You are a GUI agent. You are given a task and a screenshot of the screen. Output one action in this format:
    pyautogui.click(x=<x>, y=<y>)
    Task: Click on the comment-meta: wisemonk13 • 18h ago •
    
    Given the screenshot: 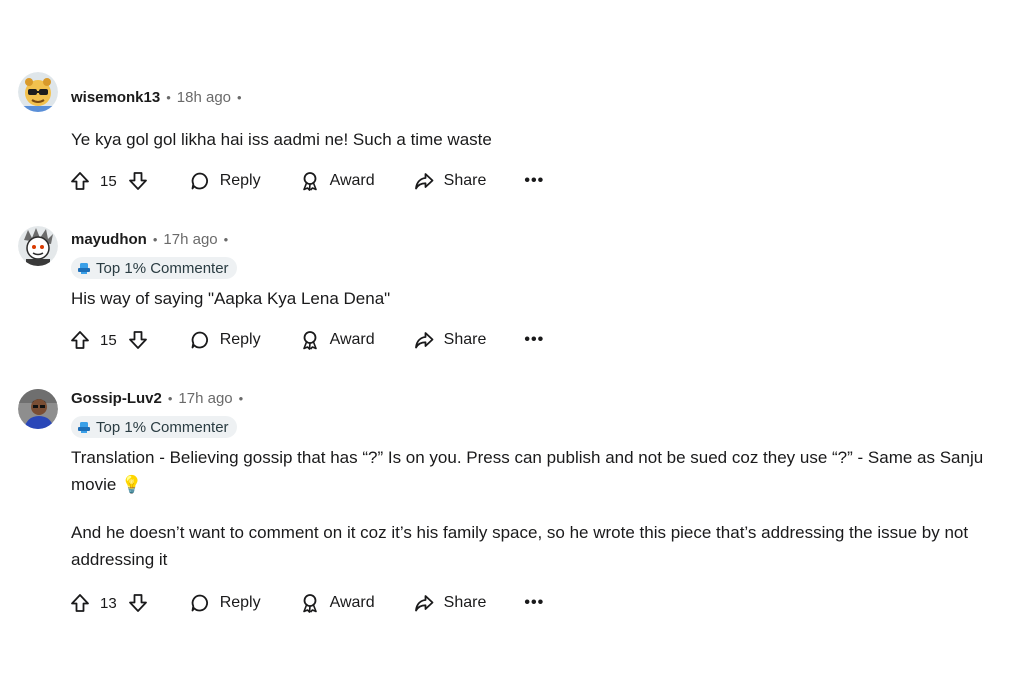 What is the action you would take?
    pyautogui.click(x=156, y=97)
    